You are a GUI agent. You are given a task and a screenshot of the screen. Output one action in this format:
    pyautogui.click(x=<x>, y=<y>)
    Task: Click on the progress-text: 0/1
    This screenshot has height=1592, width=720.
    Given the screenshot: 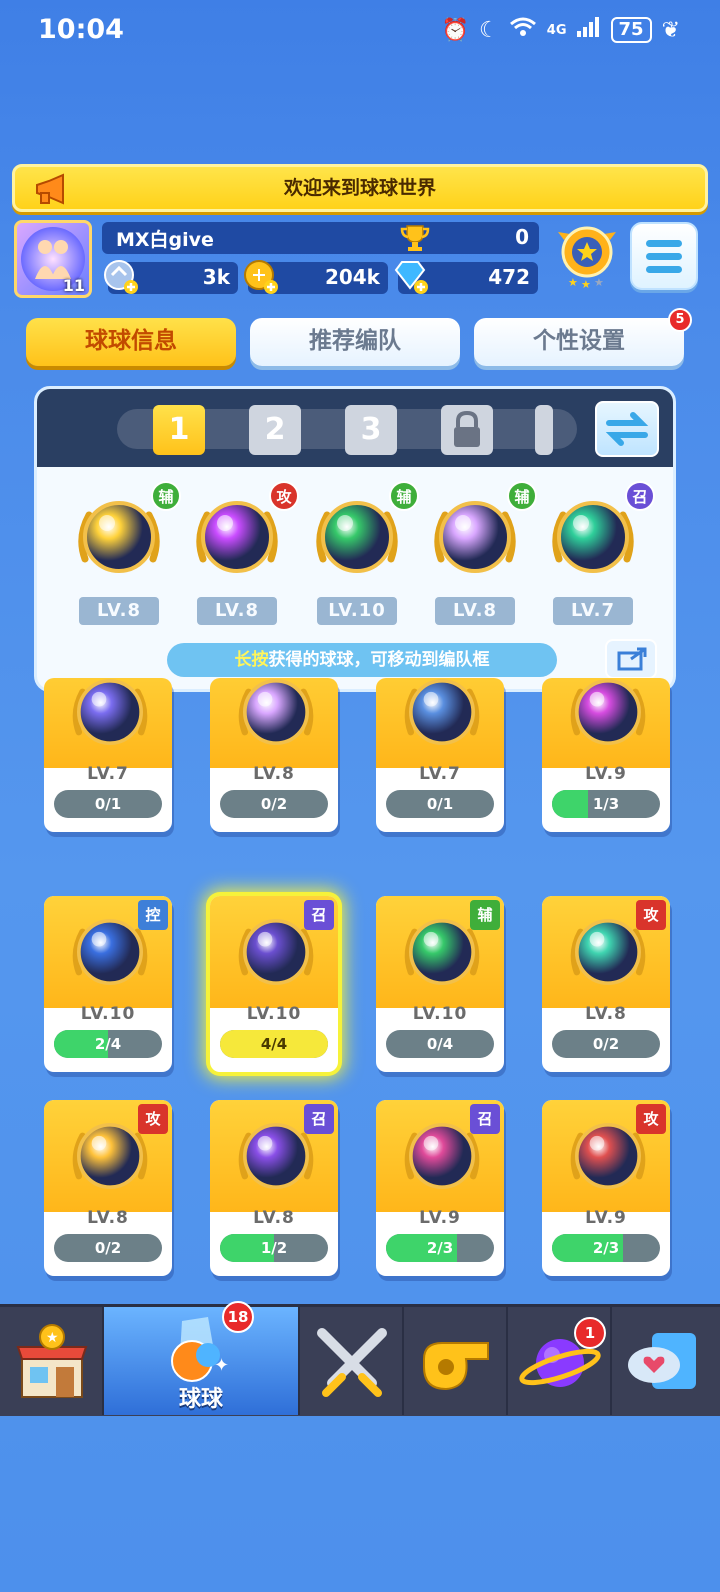 What is the action you would take?
    pyautogui.click(x=440, y=804)
    